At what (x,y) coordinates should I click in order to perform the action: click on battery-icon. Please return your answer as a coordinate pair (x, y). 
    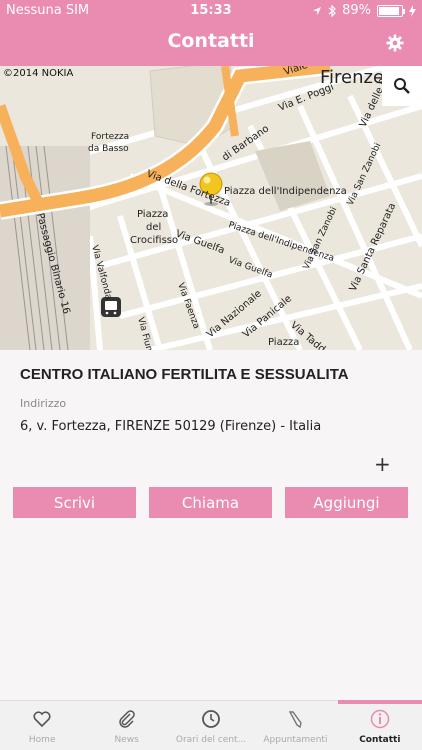
    Looking at the image, I should click on (391, 10).